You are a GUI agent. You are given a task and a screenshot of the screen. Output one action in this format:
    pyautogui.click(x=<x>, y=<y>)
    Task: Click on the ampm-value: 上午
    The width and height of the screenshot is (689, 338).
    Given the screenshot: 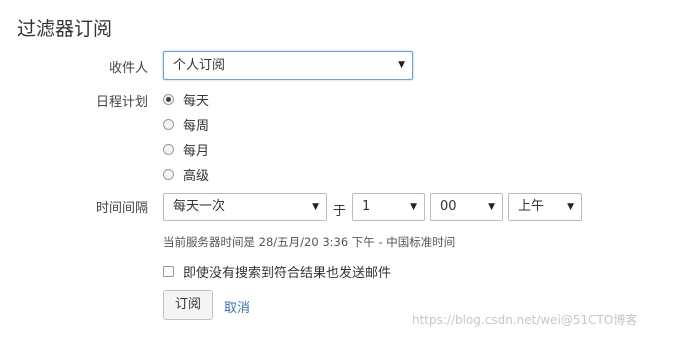 What is the action you would take?
    pyautogui.click(x=531, y=206)
    